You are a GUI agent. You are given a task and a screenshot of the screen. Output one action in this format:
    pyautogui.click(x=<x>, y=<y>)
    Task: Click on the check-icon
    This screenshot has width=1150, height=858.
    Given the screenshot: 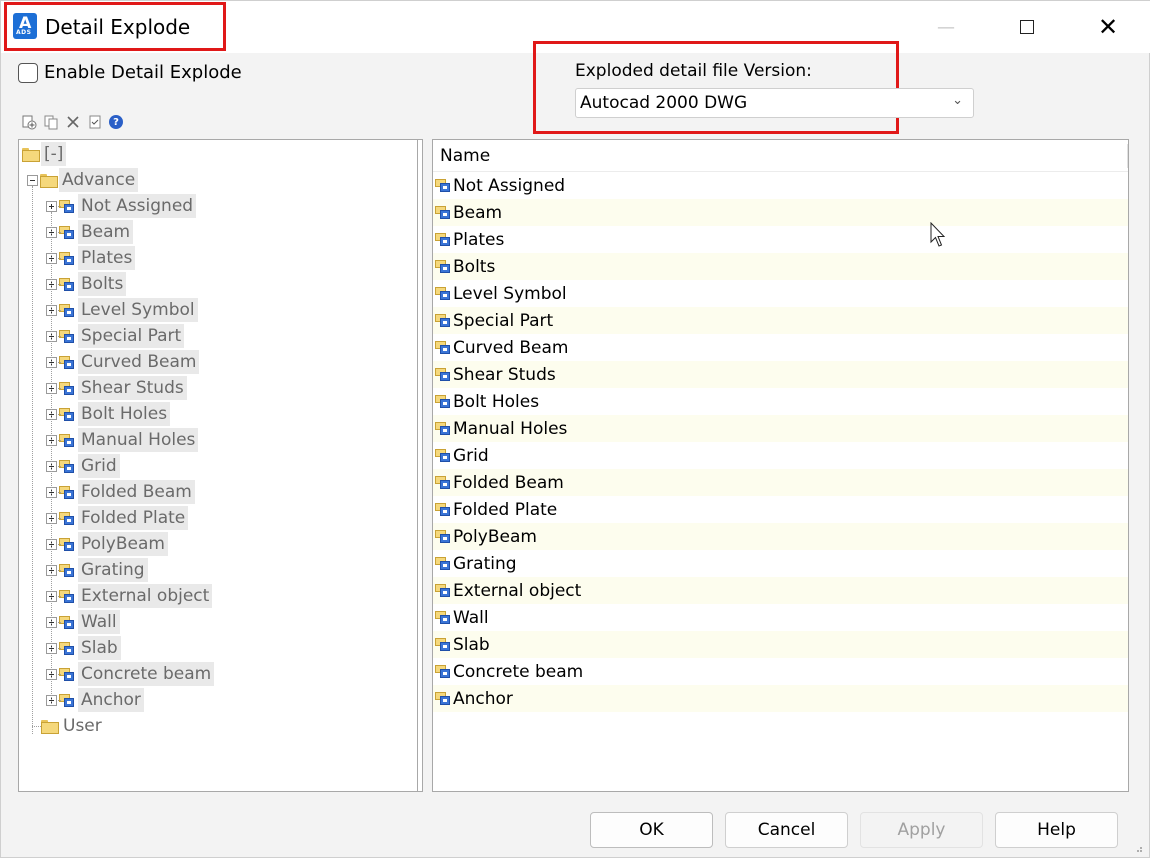 What is the action you would take?
    pyautogui.click(x=95, y=122)
    